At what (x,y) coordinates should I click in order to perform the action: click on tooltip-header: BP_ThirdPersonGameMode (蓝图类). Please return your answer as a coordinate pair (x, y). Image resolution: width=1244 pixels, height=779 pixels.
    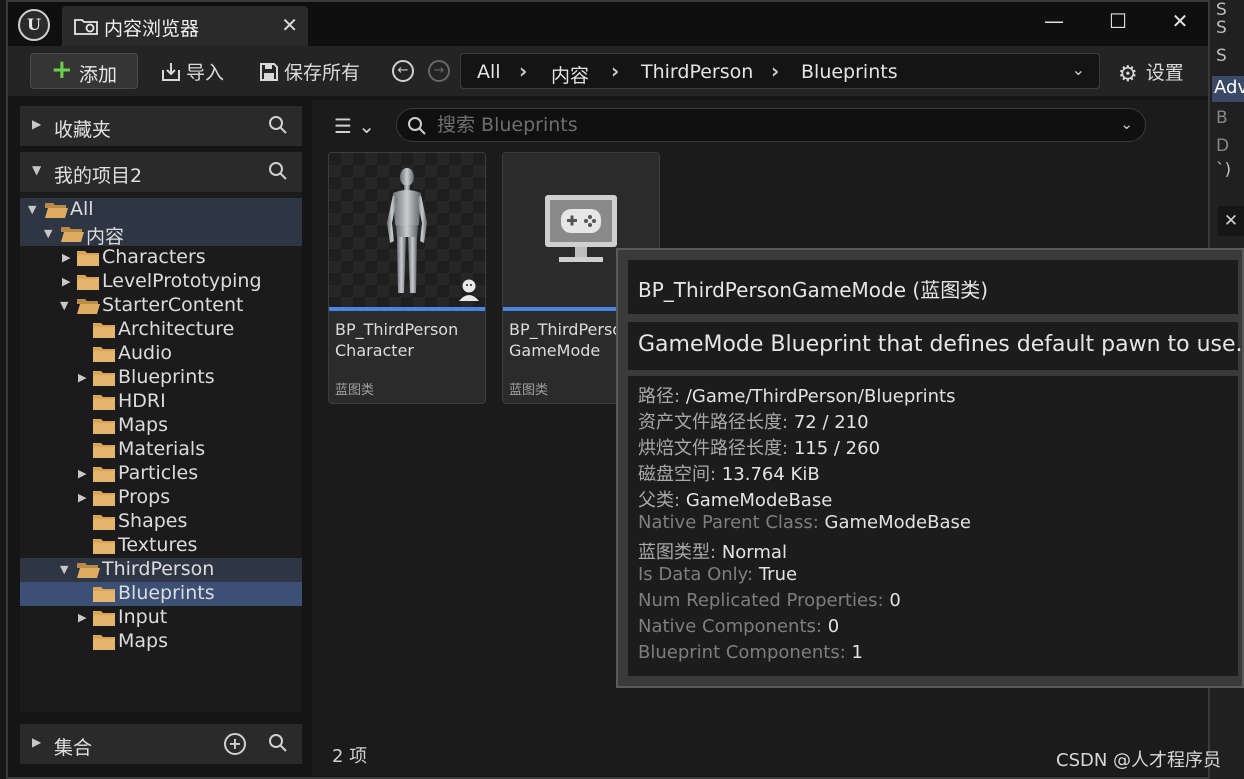
    Looking at the image, I should click on (933, 287).